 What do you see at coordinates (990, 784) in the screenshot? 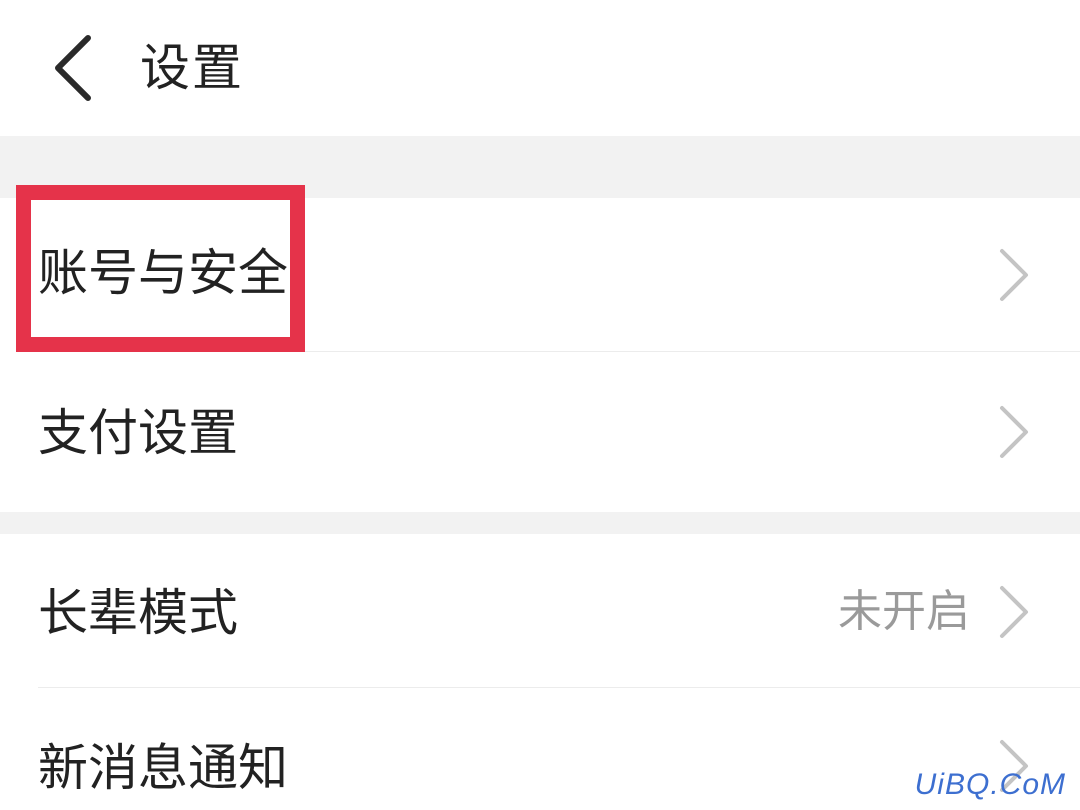
I see `watermark: UiBQ.CoM` at bounding box center [990, 784].